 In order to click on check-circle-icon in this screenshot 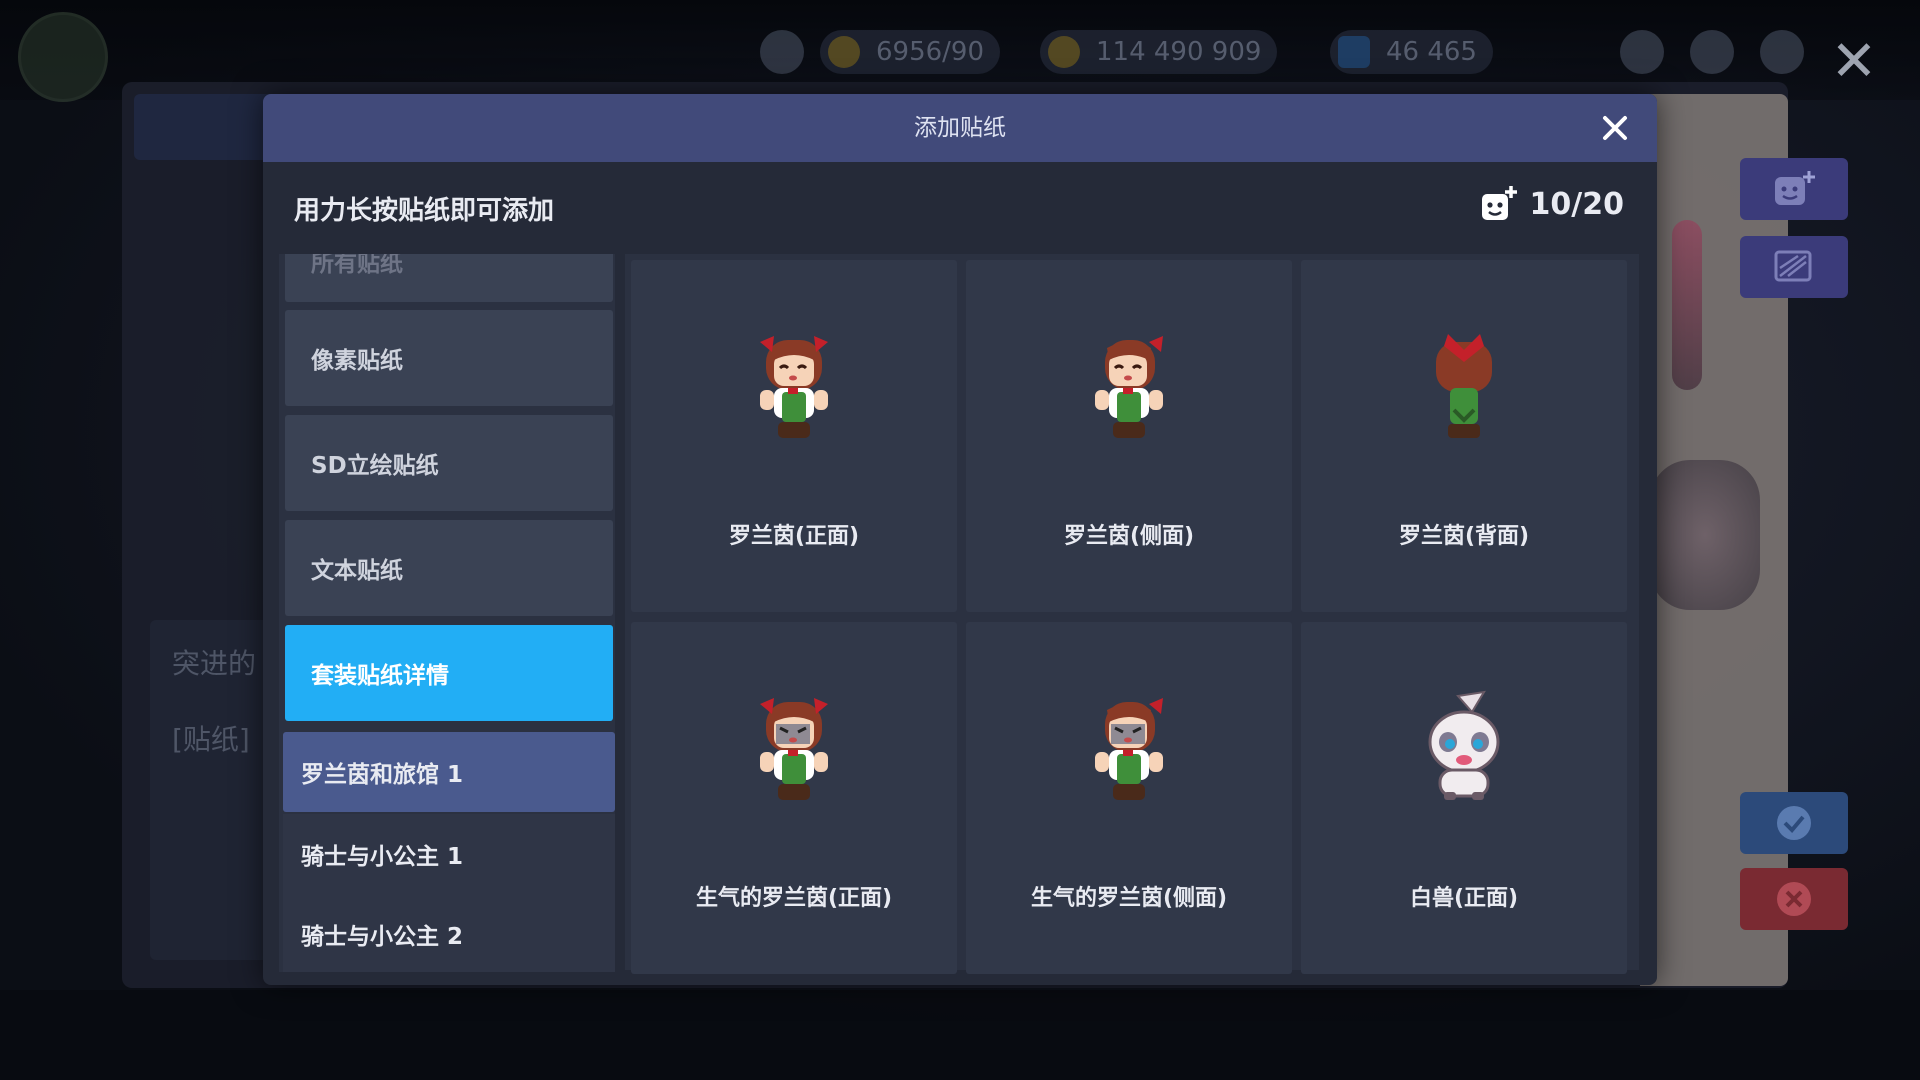, I will do `click(1794, 823)`.